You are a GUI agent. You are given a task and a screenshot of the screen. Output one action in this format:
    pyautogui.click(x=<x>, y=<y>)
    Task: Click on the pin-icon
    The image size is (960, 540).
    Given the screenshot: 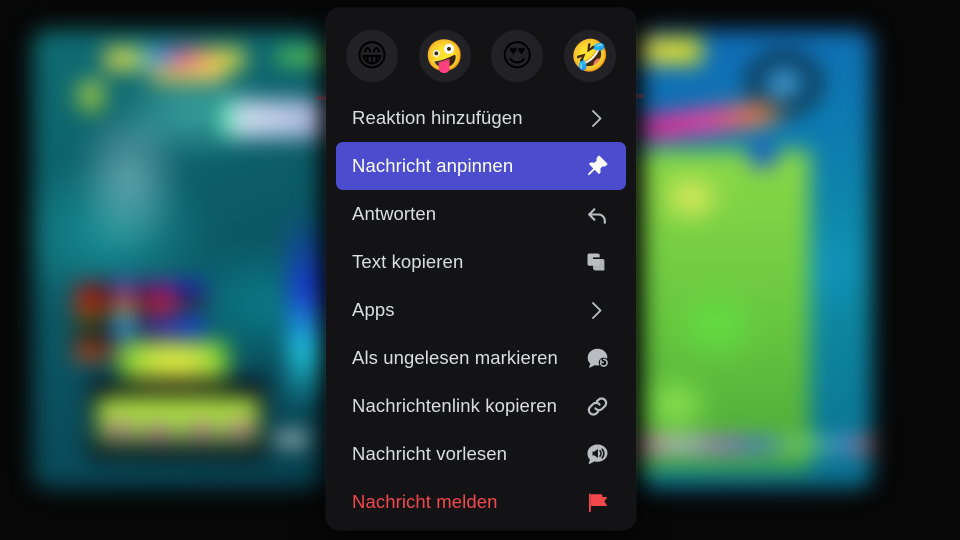 What is the action you would take?
    pyautogui.click(x=597, y=166)
    